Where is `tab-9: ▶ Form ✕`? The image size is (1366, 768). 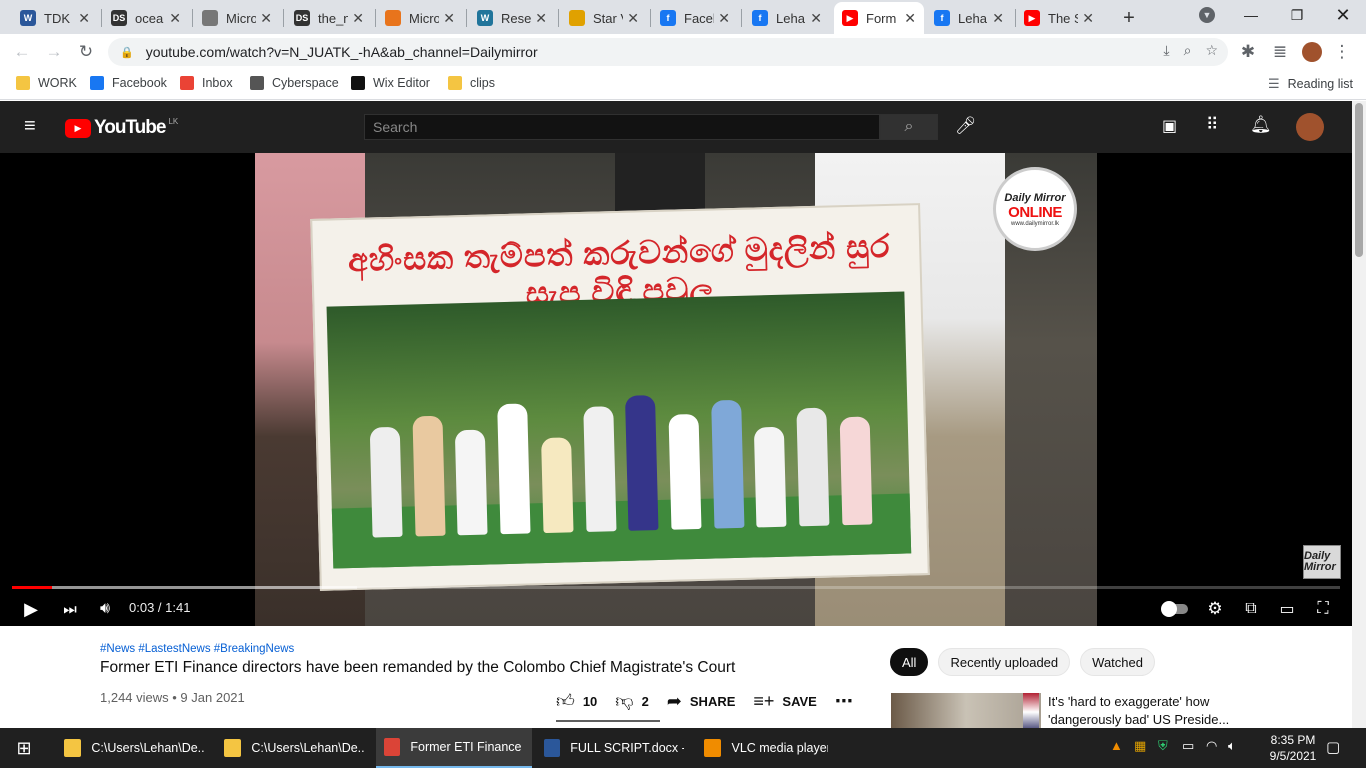
tab-9: ▶ Form ✕ is located at coordinates (879, 18).